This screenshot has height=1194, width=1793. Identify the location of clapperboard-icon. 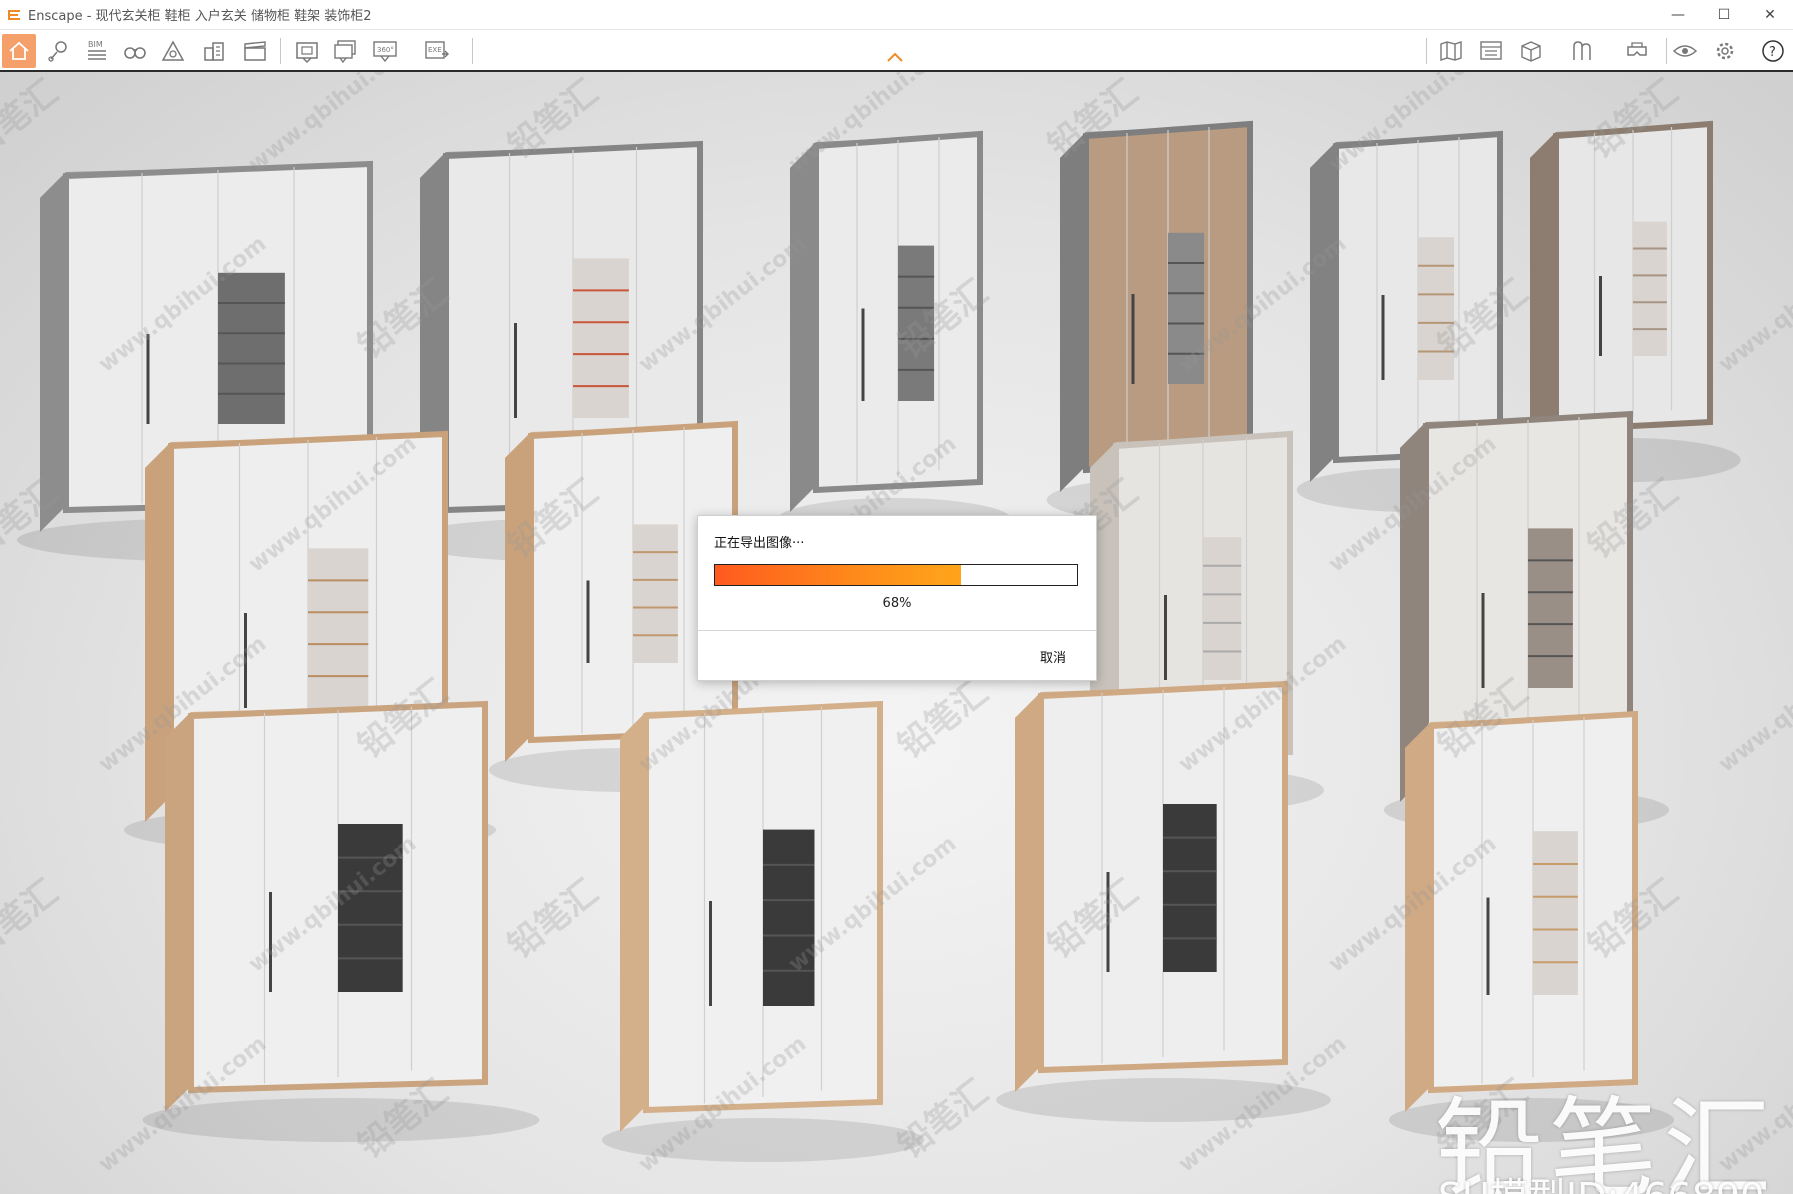
(255, 51).